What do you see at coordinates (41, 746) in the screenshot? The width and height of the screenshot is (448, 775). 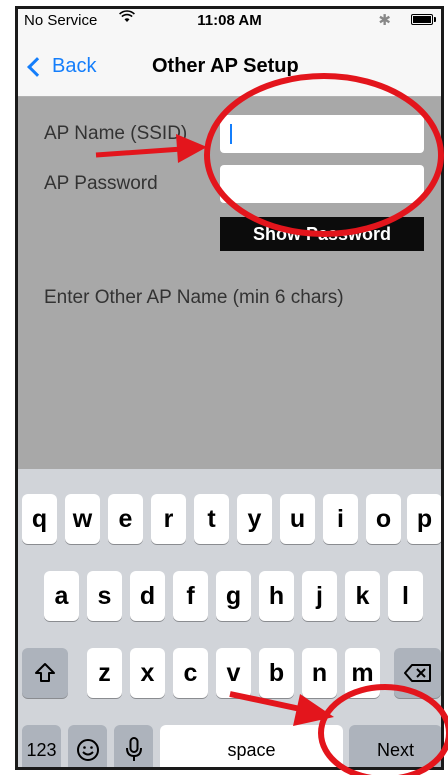 I see `numbers-key: 123` at bounding box center [41, 746].